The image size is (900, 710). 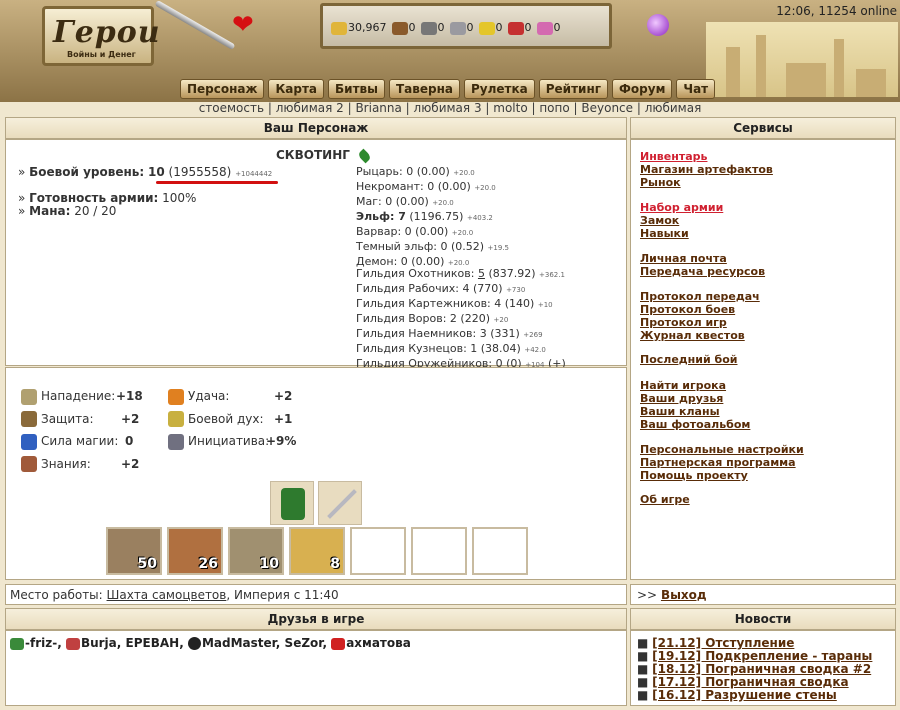 What do you see at coordinates (642, 89) in the screenshot?
I see `nav-forum: Форум` at bounding box center [642, 89].